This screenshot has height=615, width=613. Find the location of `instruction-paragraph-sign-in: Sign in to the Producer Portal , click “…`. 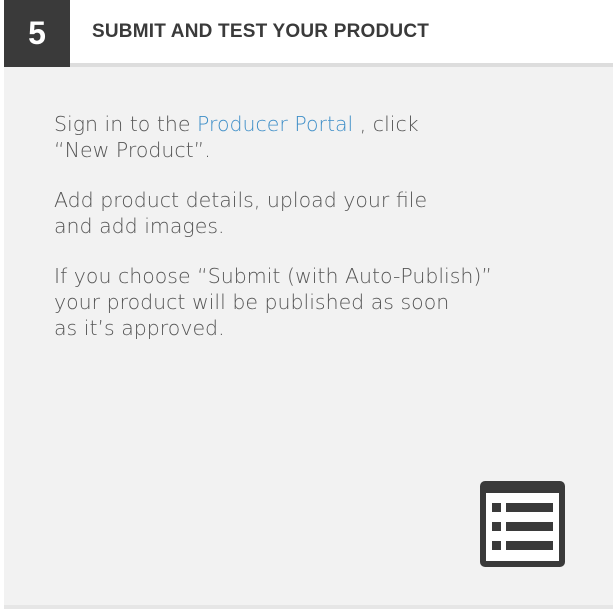

instruction-paragraph-sign-in: Sign in to the Producer Portal , click “… is located at coordinates (294, 137).